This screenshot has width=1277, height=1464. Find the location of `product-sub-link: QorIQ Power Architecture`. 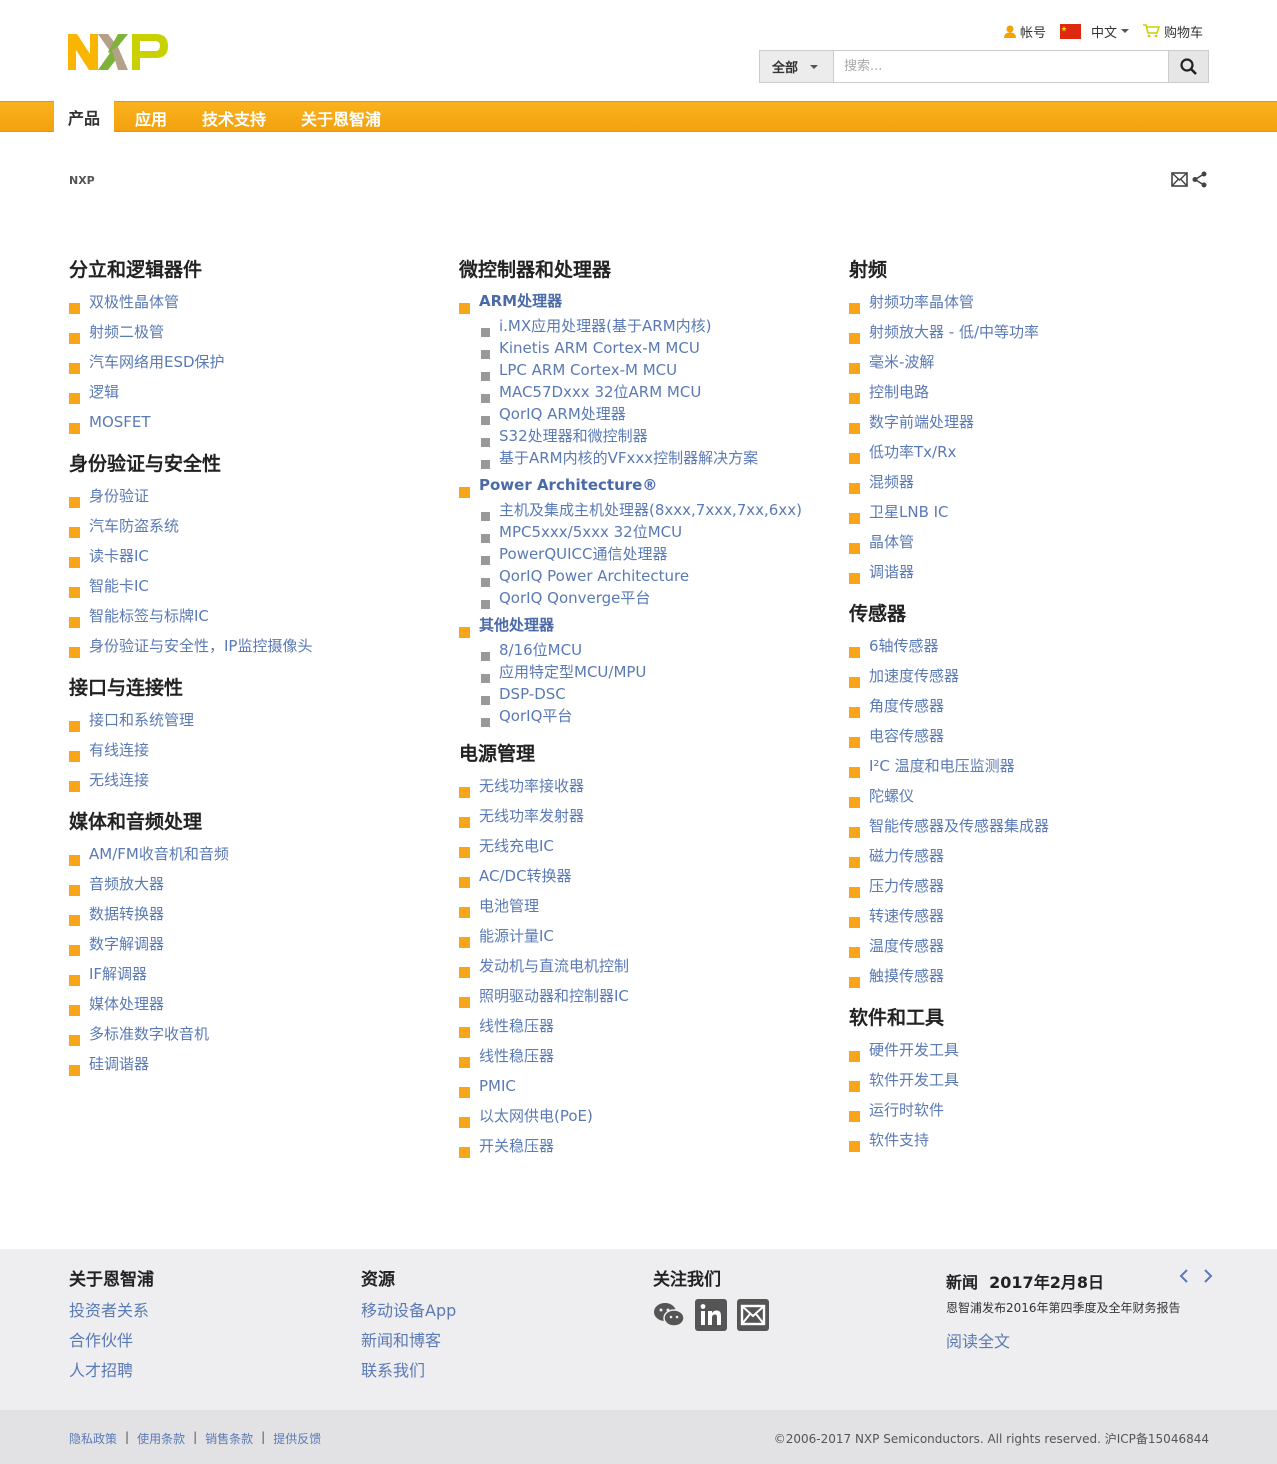

product-sub-link: QorIQ Power Architecture is located at coordinates (659, 576).